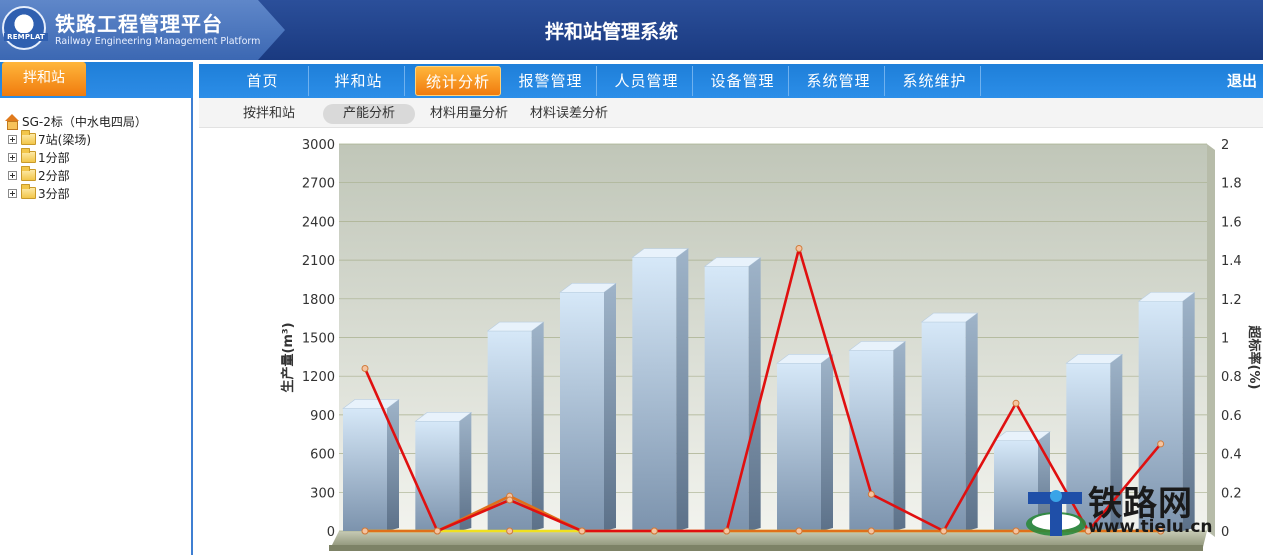 Image resolution: width=1263 pixels, height=555 pixels. I want to click on platform-title: 铁路工程管理平台, so click(139, 24).